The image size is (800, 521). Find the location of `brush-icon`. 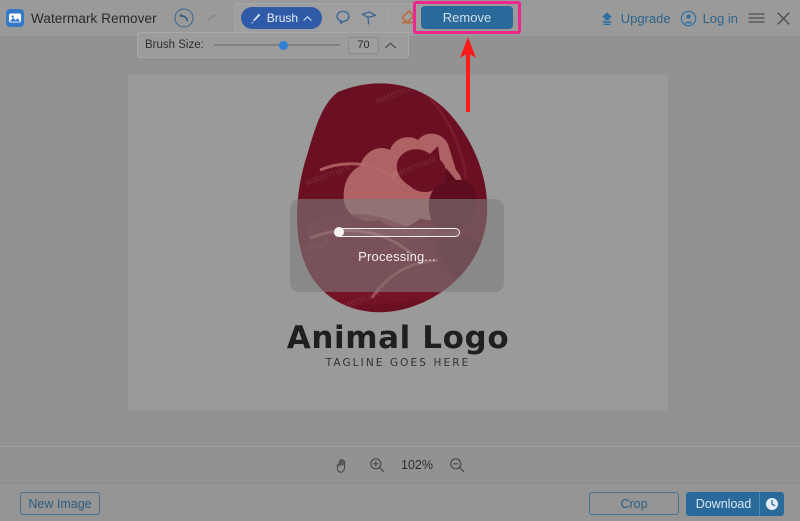

brush-icon is located at coordinates (255, 18).